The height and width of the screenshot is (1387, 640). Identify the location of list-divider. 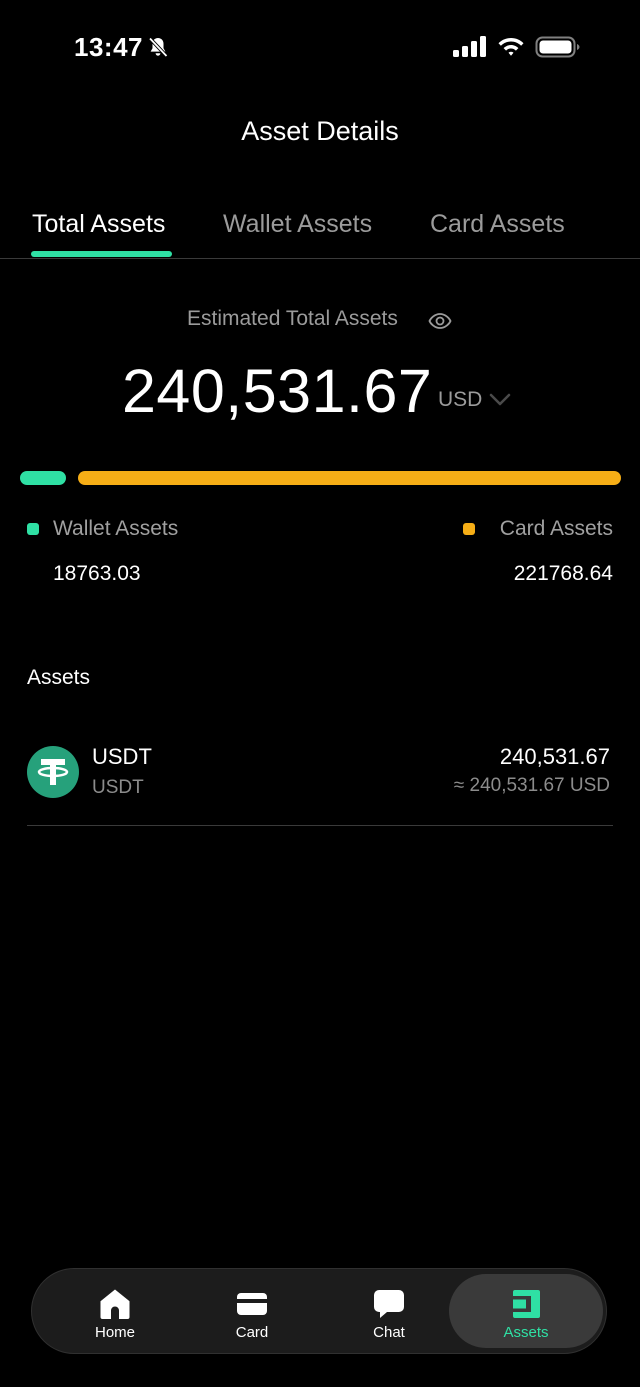
(320, 825).